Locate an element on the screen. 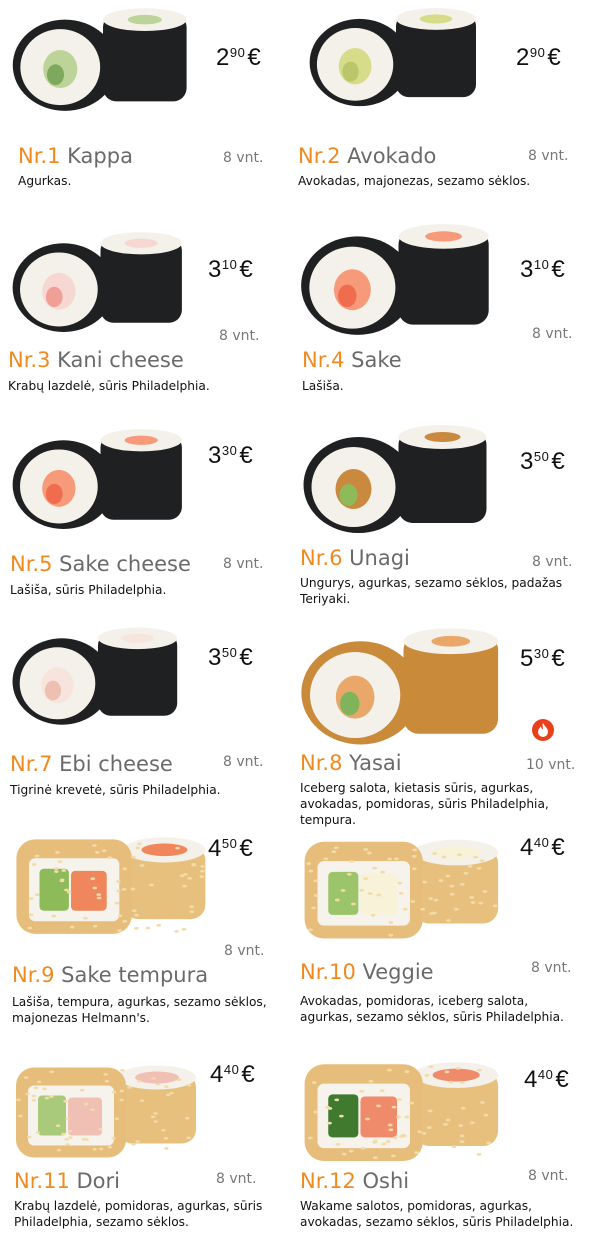  item-description: Lašiša. is located at coordinates (439, 386).